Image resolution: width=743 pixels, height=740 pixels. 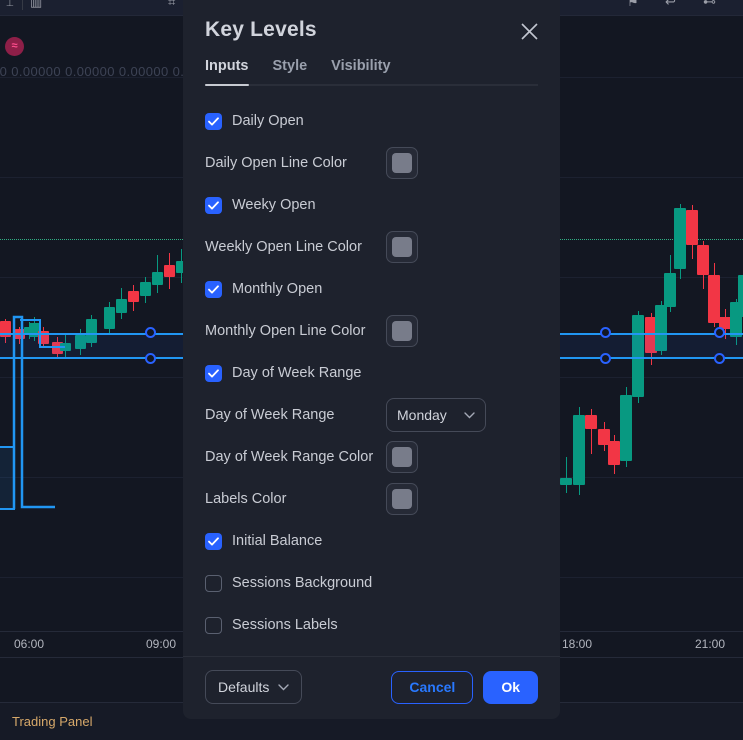 What do you see at coordinates (371, 163) in the screenshot?
I see `row-daily-open-line-color: Daily Open Line Color` at bounding box center [371, 163].